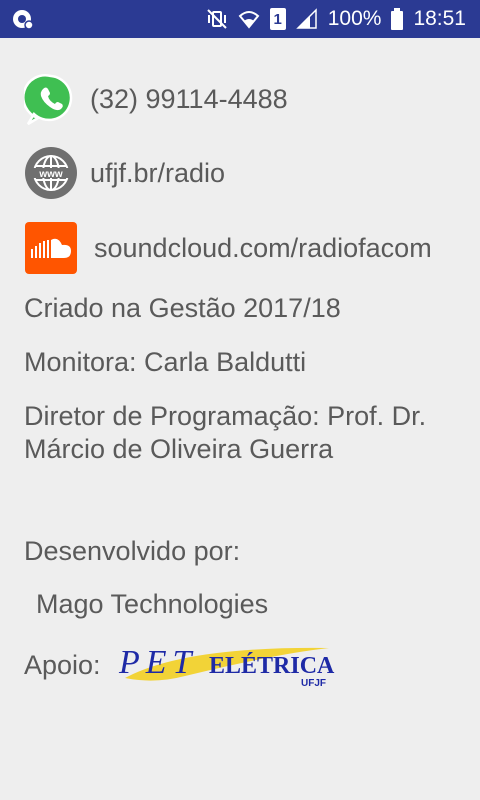  What do you see at coordinates (263, 248) in the screenshot?
I see `soundcloud-link: soundcloud.com/radiofacom` at bounding box center [263, 248].